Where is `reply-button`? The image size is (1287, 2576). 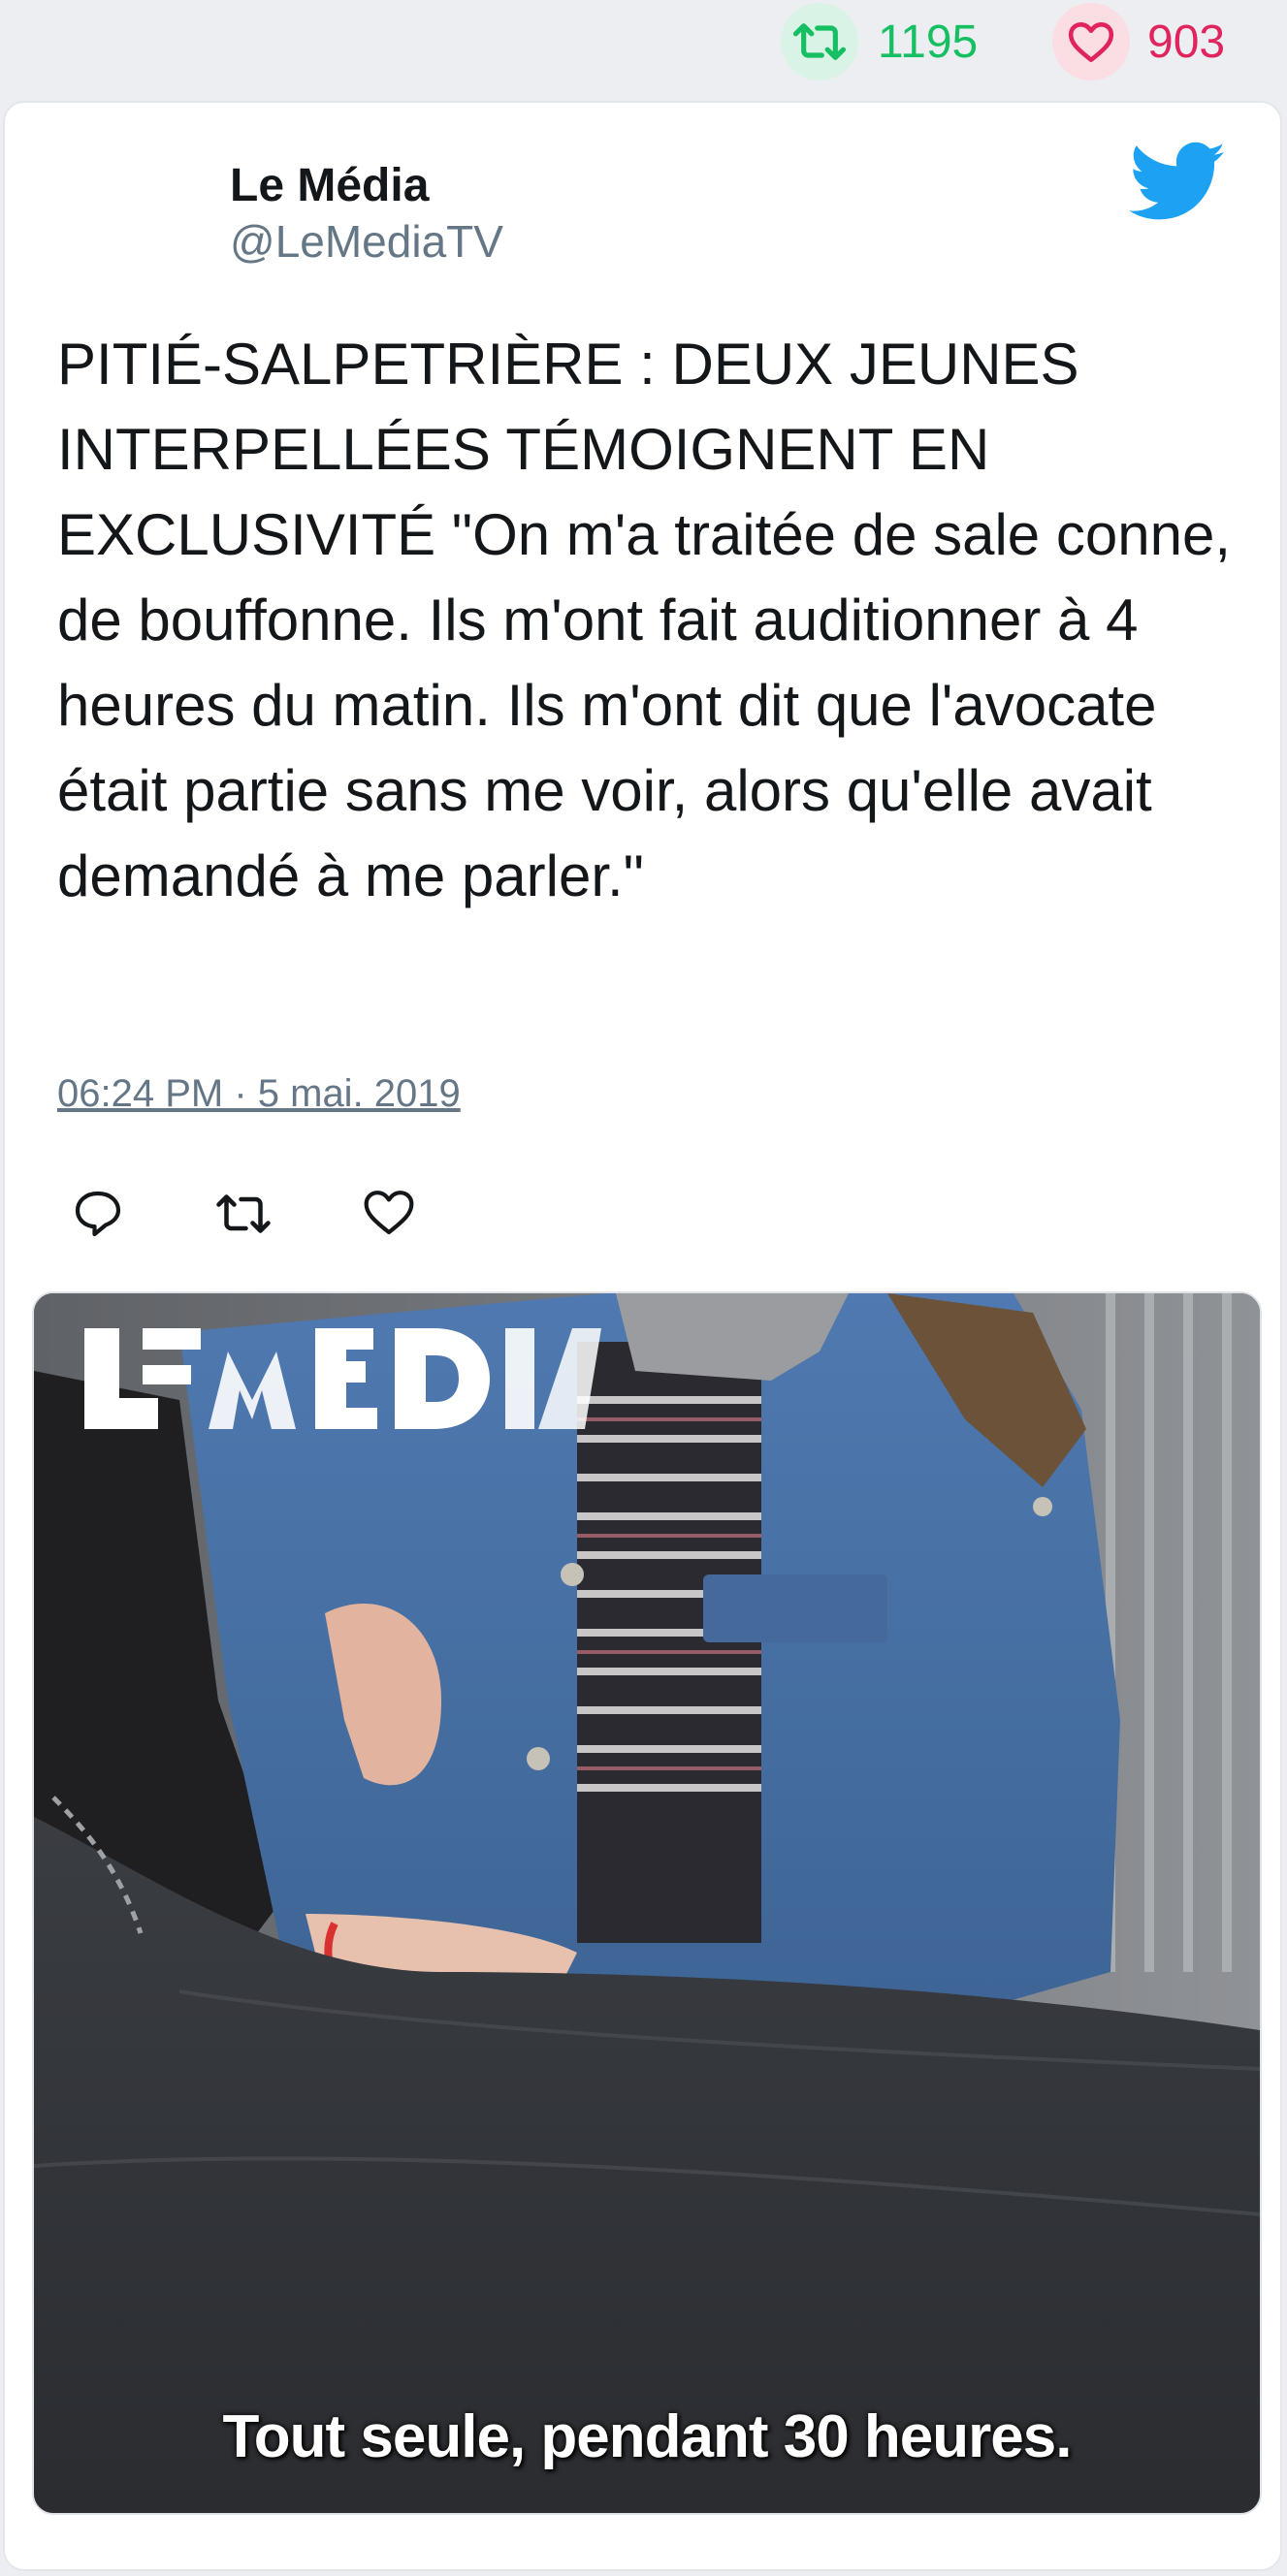 reply-button is located at coordinates (100, 1216).